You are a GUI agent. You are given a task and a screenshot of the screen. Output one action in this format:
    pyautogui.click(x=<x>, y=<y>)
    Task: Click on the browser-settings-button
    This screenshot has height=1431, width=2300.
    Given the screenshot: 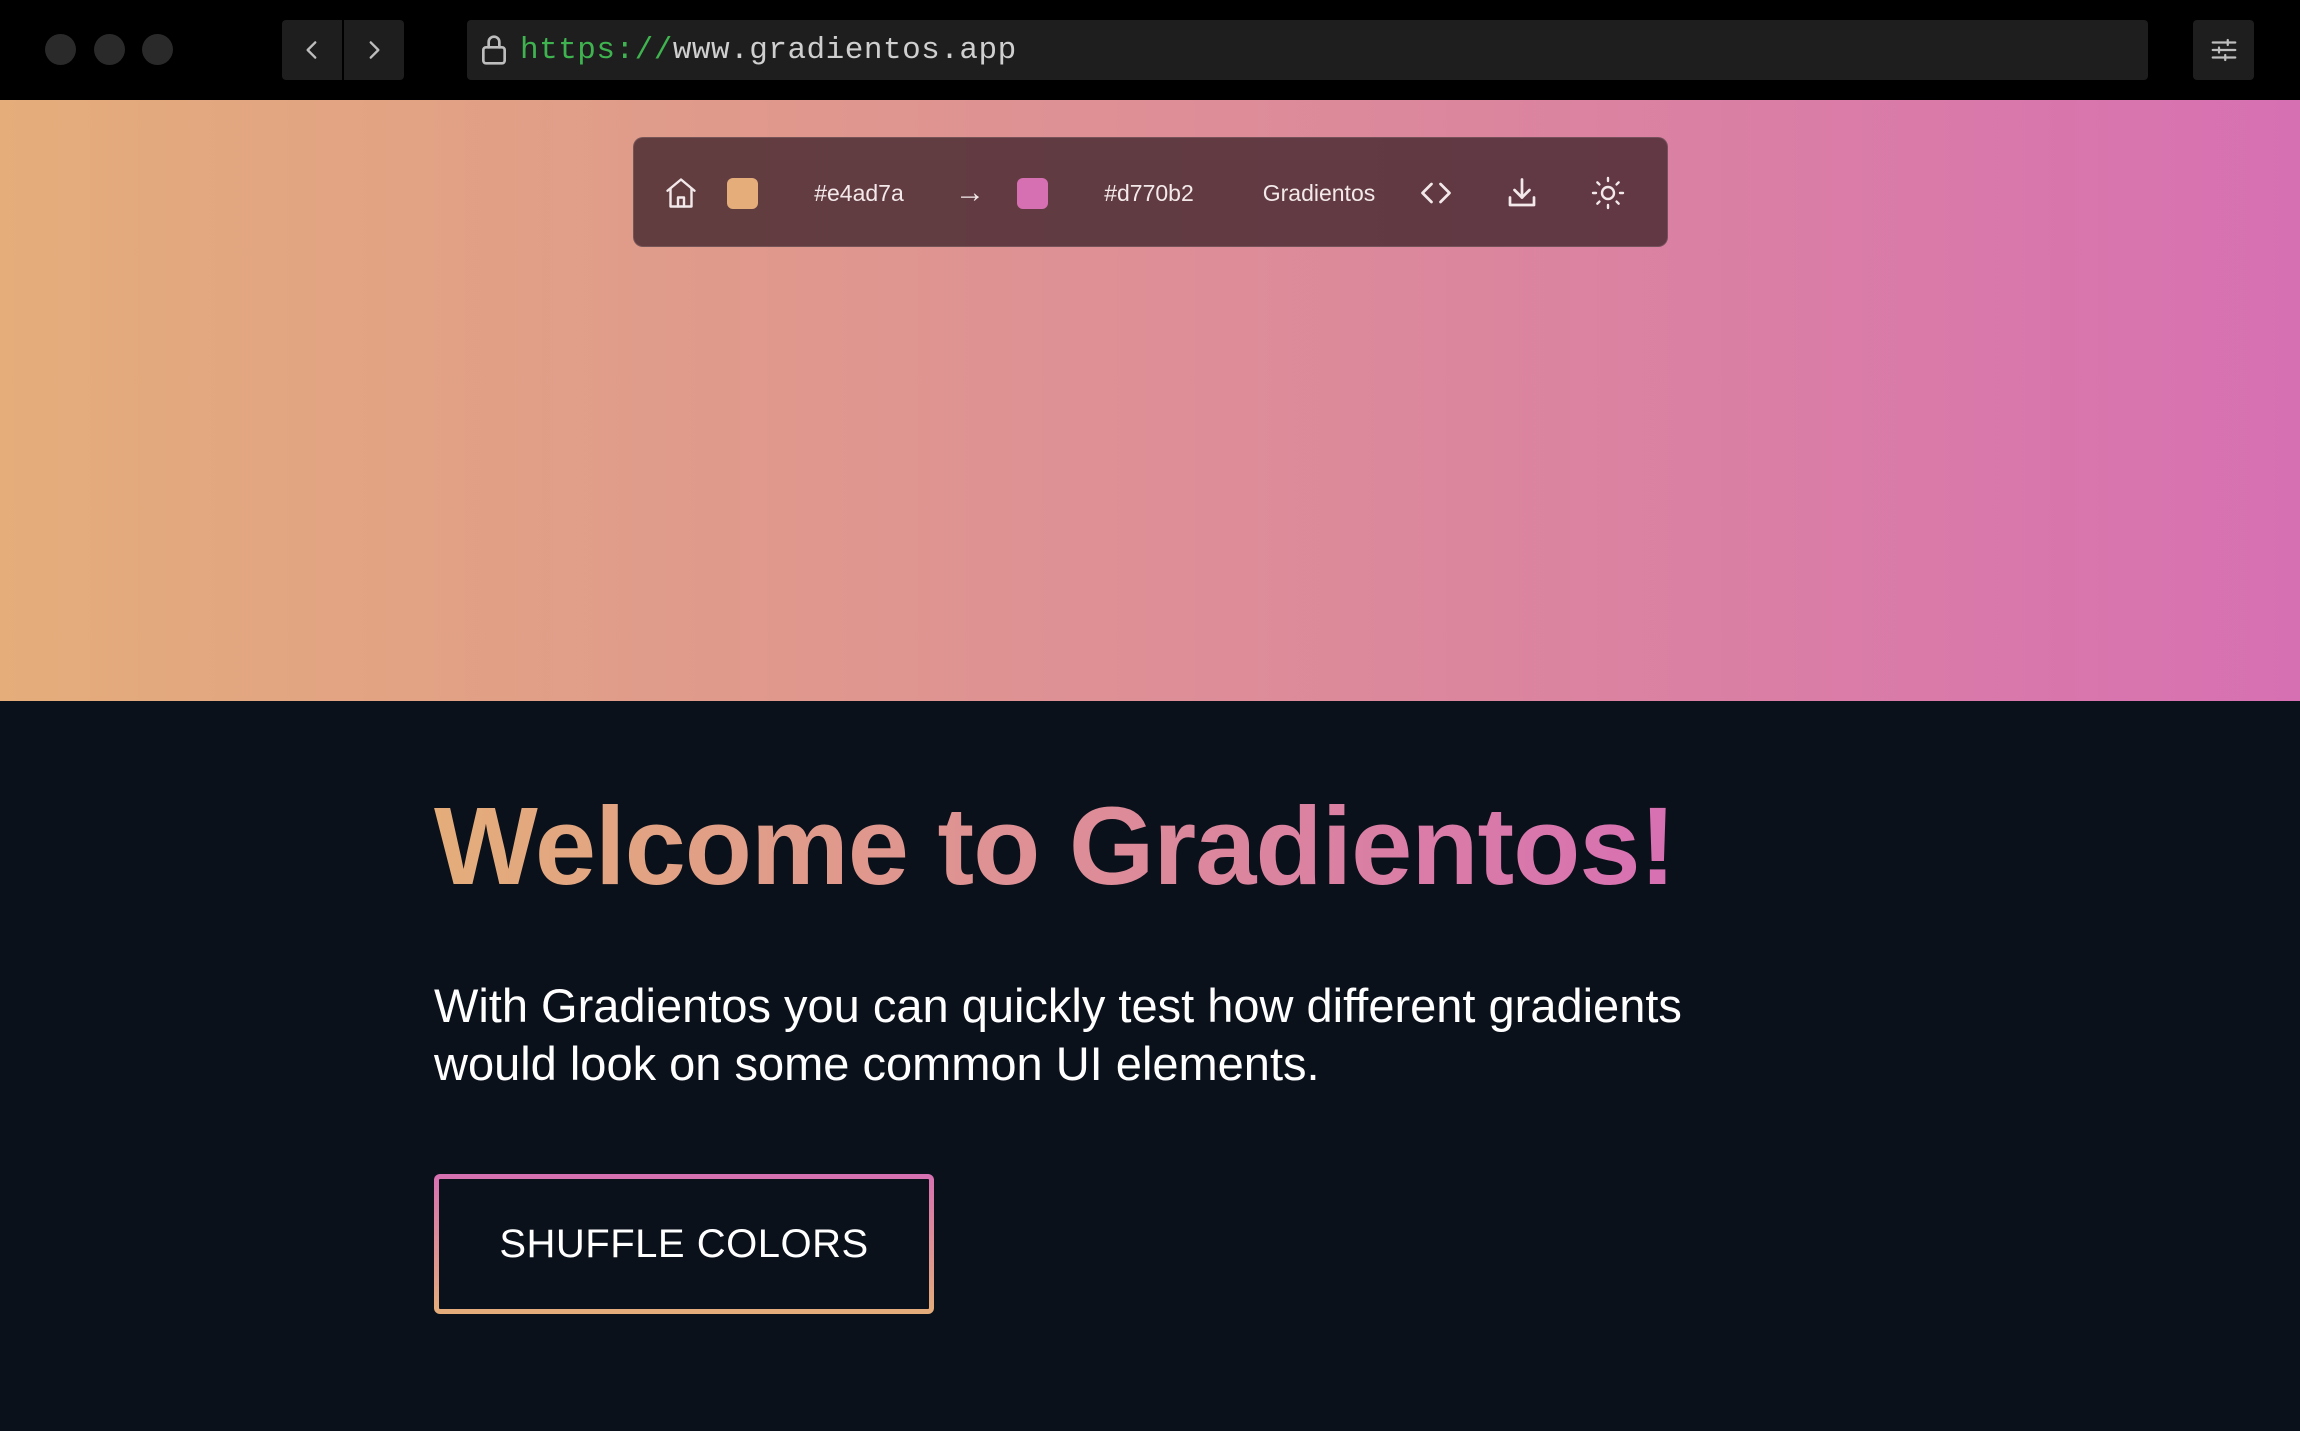 What is the action you would take?
    pyautogui.click(x=2223, y=50)
    